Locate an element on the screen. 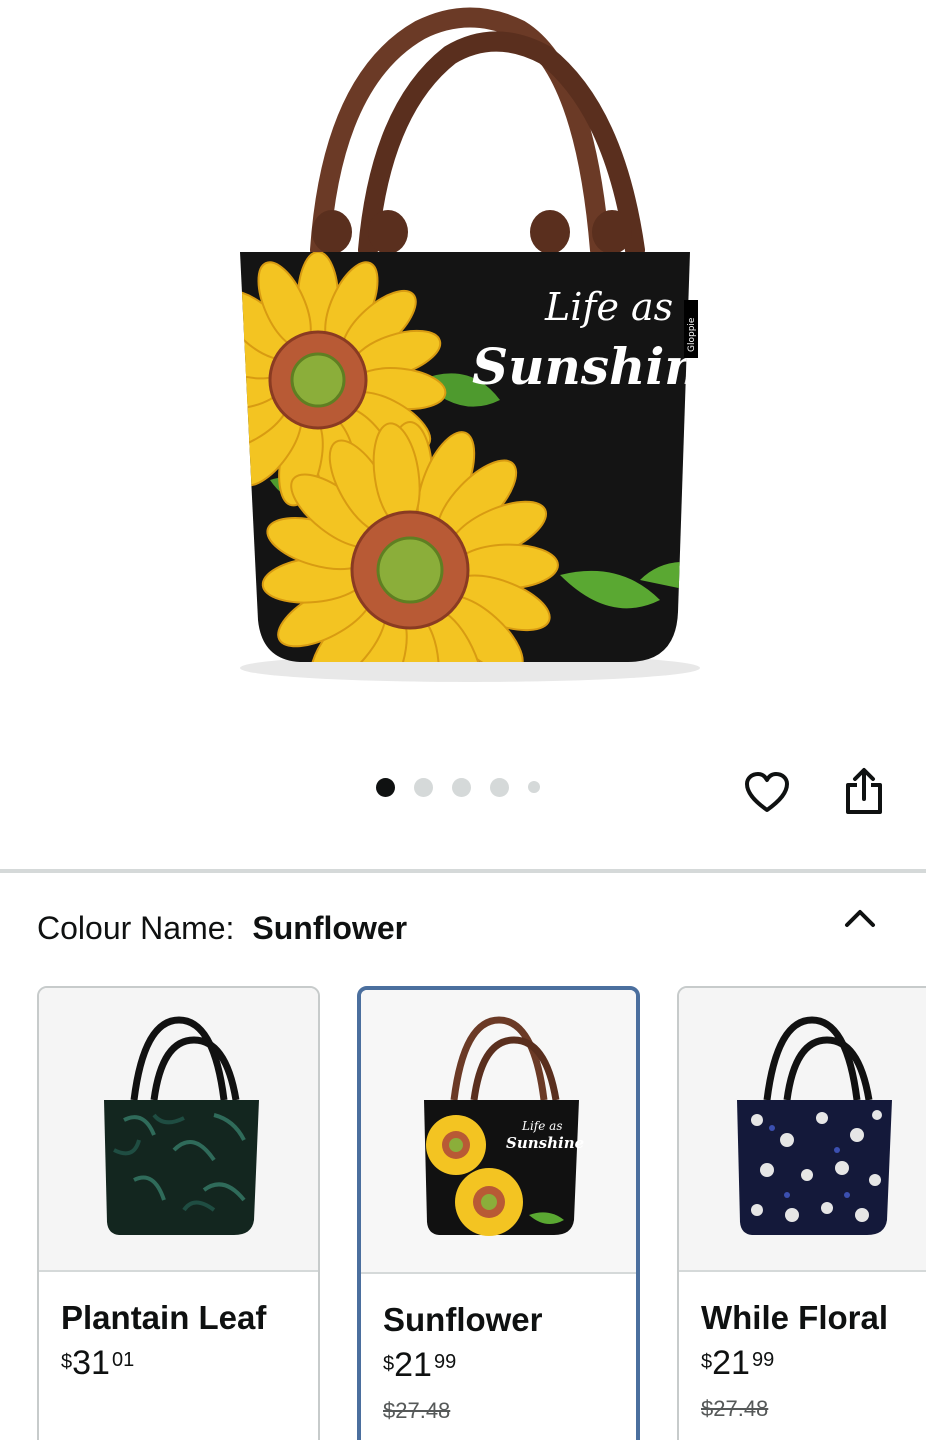 Image resolution: width=926 pixels, height=1440 pixels. variation-header: Colour Name: Sunflower is located at coordinates (222, 928).